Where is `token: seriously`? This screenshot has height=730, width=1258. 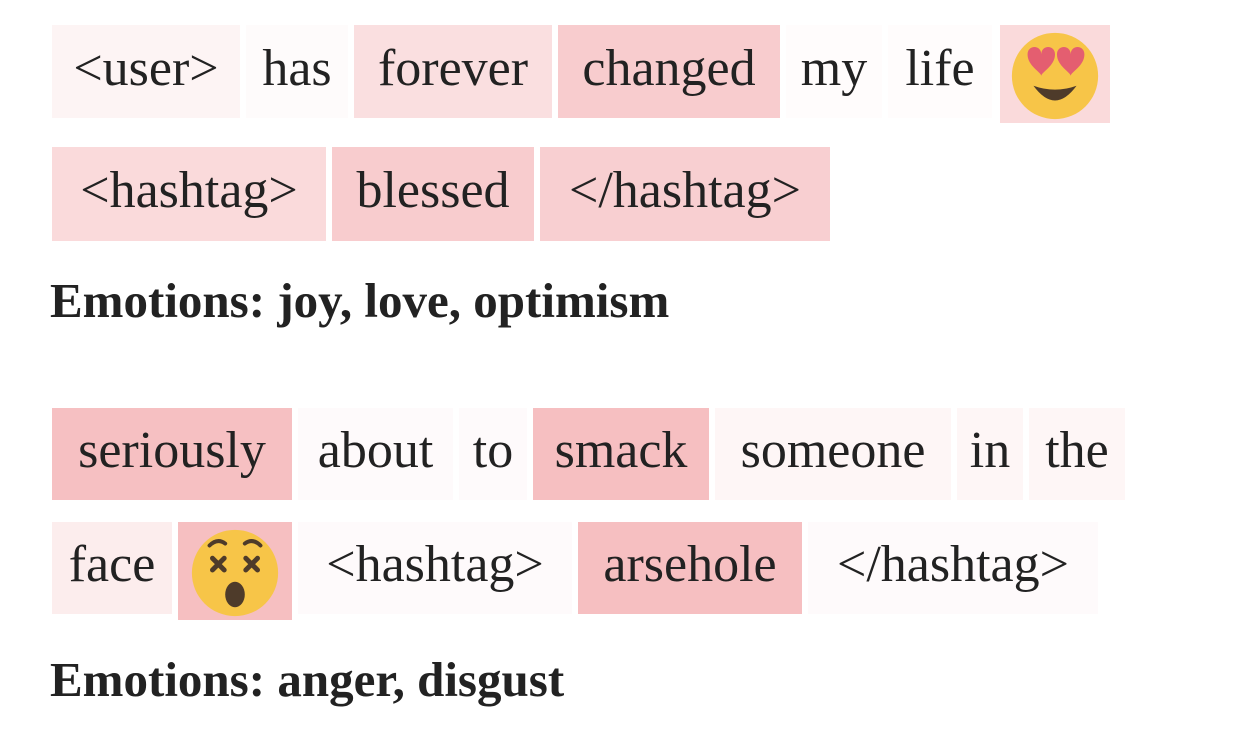
token: seriously is located at coordinates (172, 454).